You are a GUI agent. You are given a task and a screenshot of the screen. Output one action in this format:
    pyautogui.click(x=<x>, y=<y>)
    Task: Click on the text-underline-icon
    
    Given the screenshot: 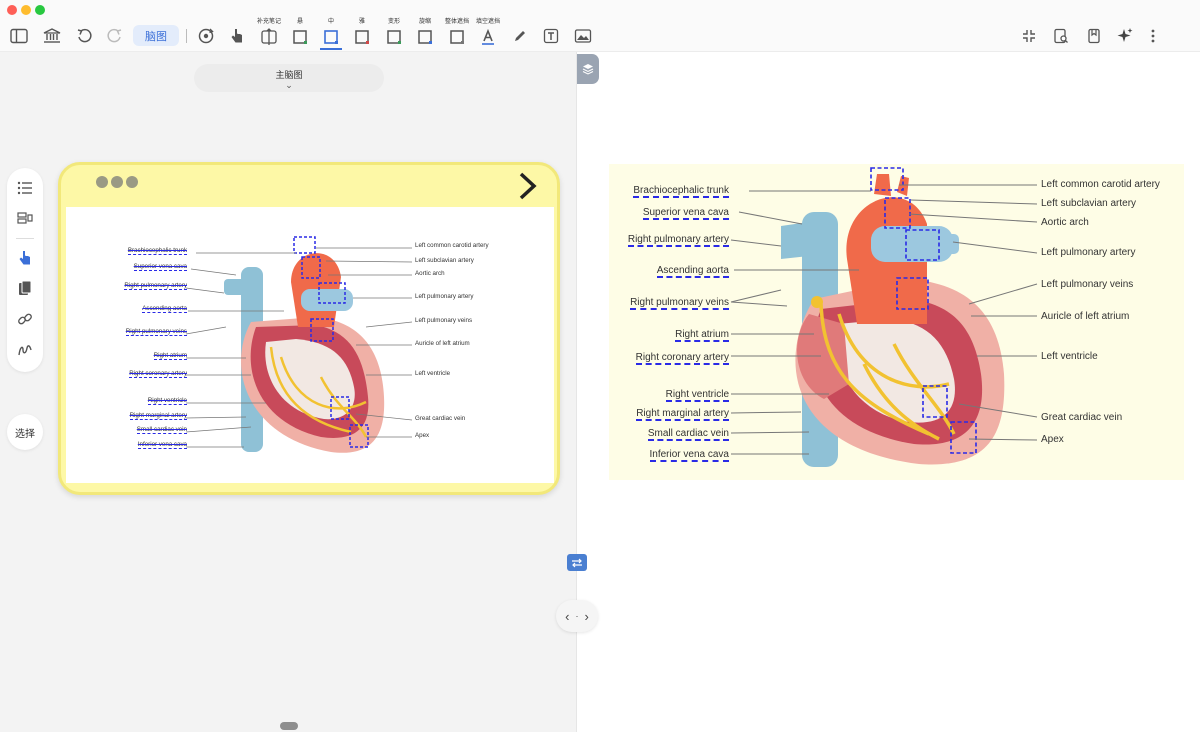 What is the action you would take?
    pyautogui.click(x=488, y=37)
    